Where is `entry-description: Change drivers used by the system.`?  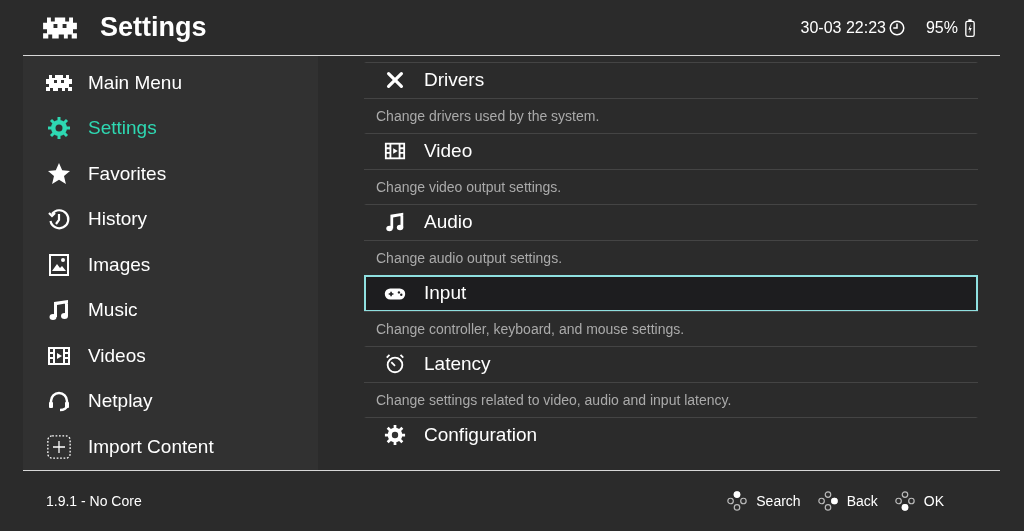
entry-description: Change drivers used by the system. is located at coordinates (488, 116).